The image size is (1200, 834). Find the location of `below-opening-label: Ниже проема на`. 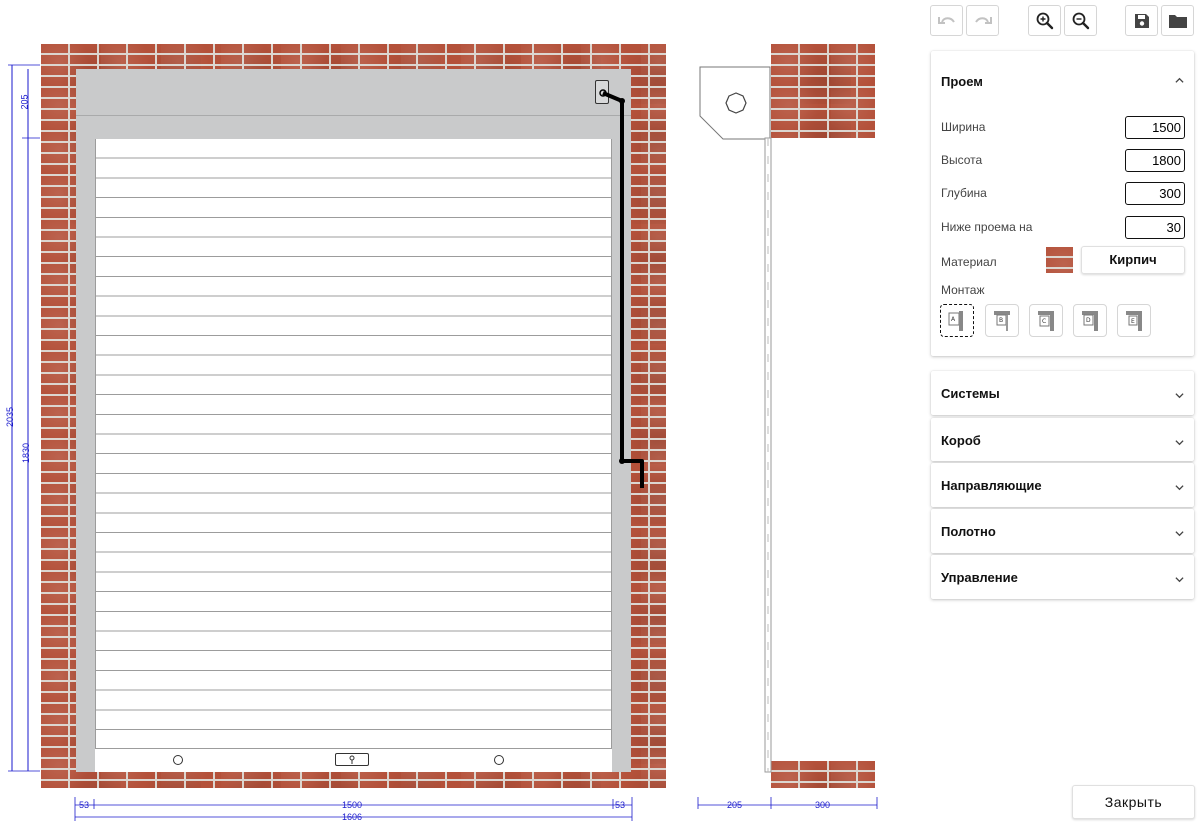

below-opening-label: Ниже проема на is located at coordinates (987, 227).